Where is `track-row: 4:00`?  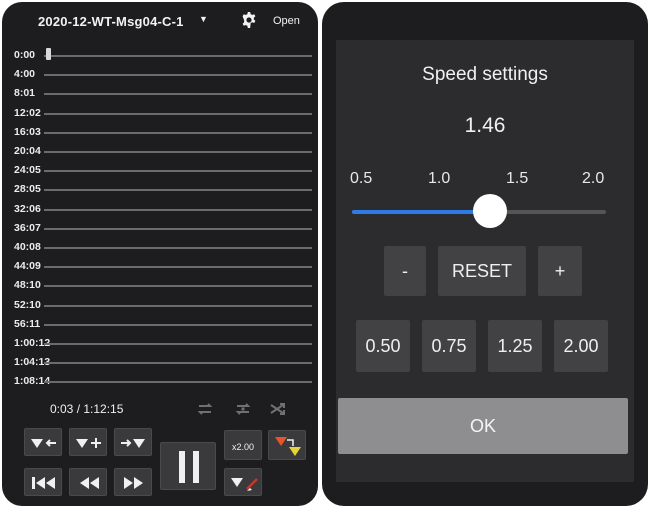 track-row: 4:00 is located at coordinates (160, 74).